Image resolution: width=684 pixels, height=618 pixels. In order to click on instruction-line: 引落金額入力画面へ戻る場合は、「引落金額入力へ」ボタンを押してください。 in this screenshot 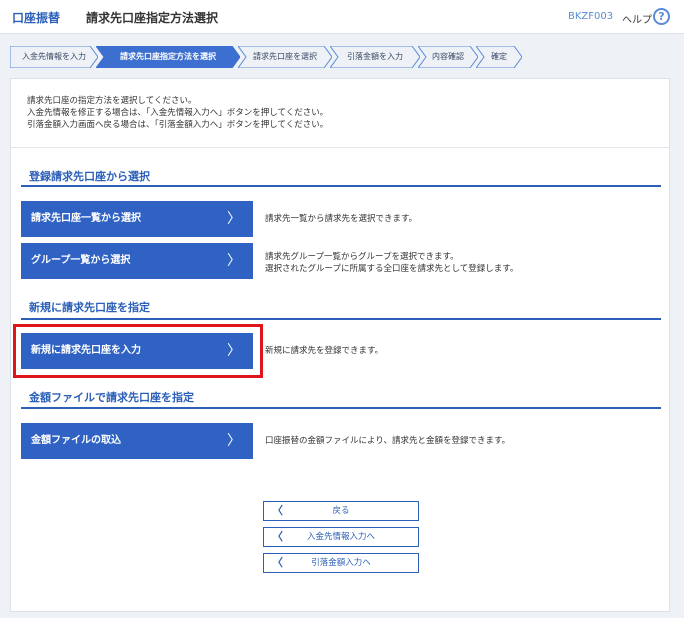, I will do `click(178, 125)`.